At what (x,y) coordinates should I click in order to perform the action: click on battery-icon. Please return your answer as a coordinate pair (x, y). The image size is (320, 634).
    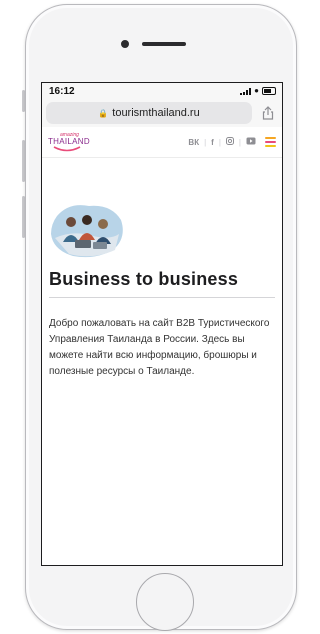
    Looking at the image, I should click on (269, 91).